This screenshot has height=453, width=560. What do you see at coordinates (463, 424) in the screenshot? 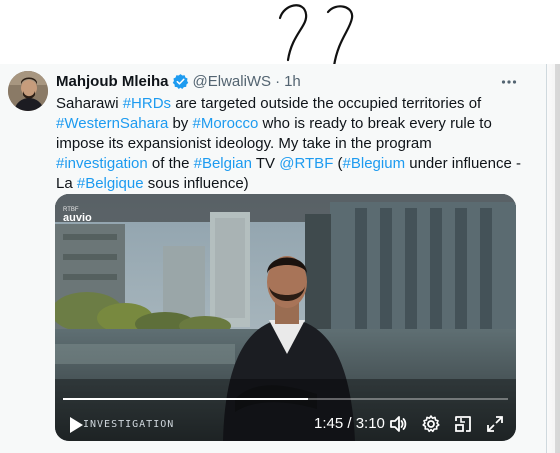
I see `picture-in-picture-icon` at bounding box center [463, 424].